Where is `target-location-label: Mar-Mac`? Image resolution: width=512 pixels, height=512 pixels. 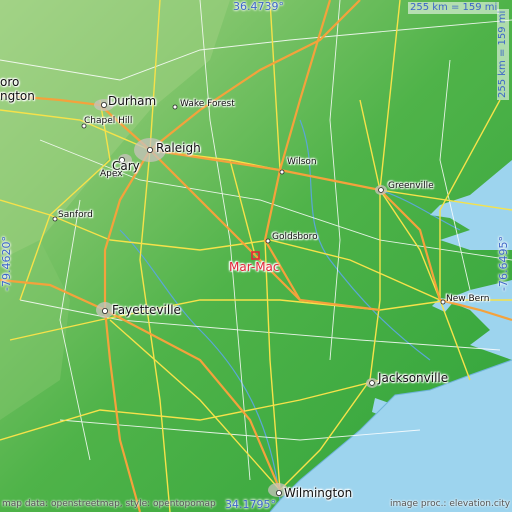 target-location-label: Mar-Mac is located at coordinates (254, 267).